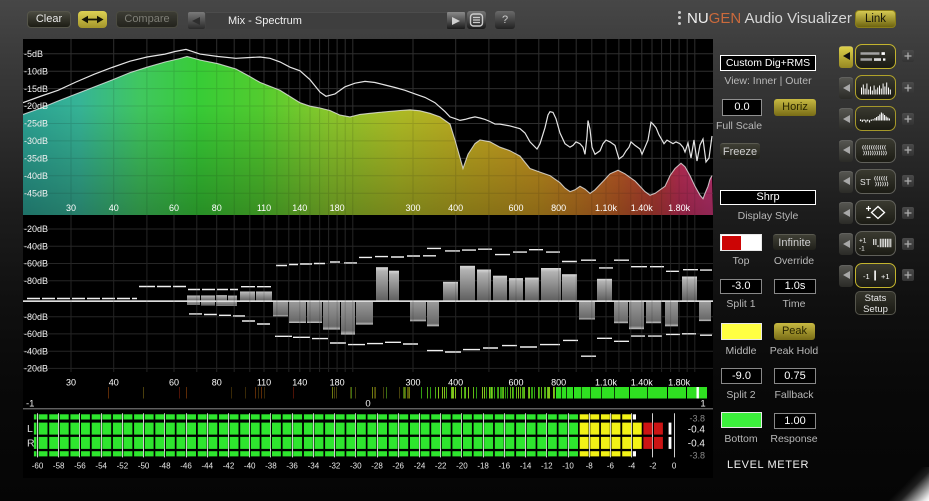 This screenshot has width=929, height=501. Describe the element at coordinates (123, 466) in the screenshot. I see `svg-text: -52` at that location.